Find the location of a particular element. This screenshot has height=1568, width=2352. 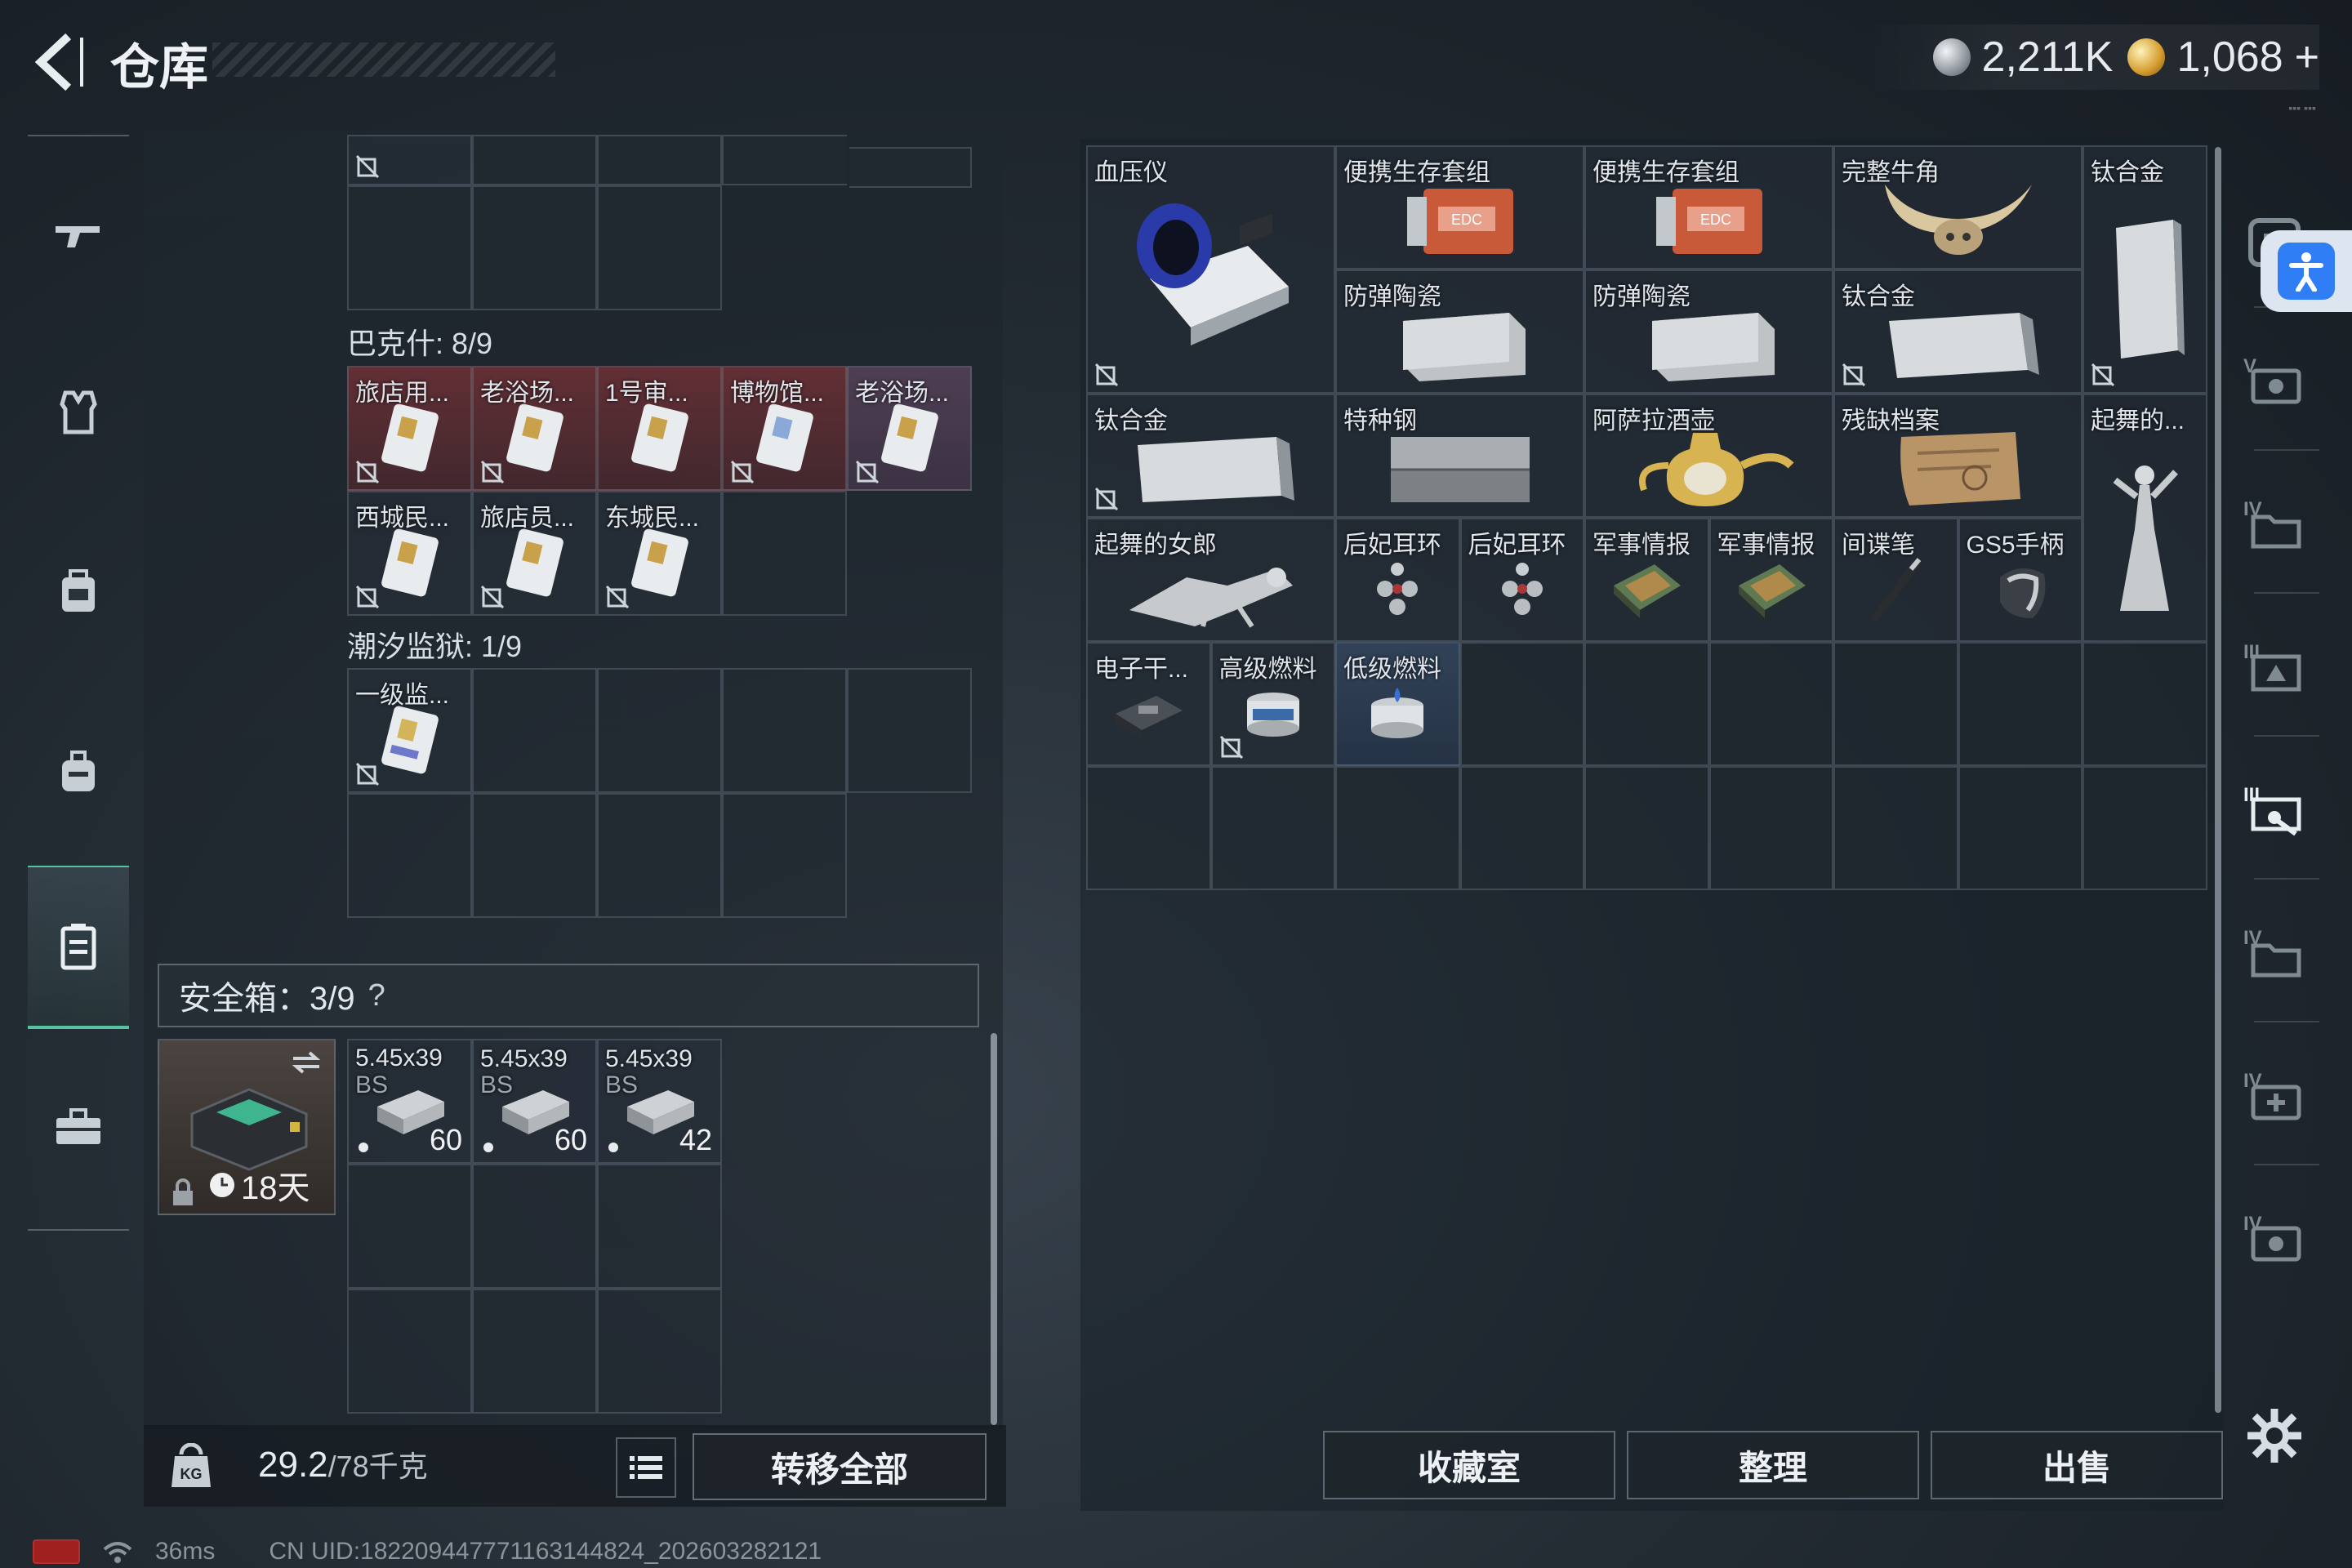

add-currency-button: + is located at coordinates (2307, 58).